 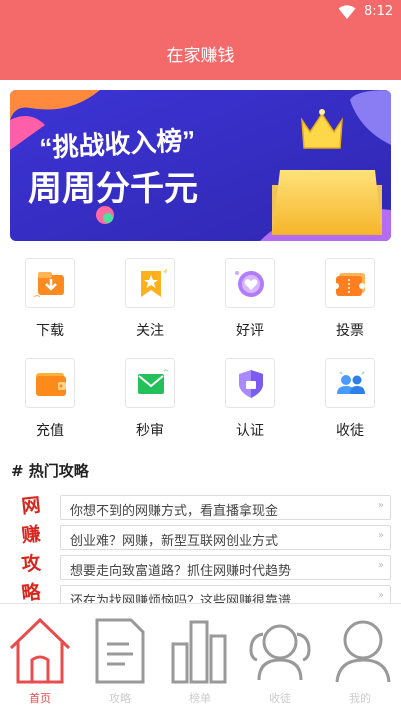 What do you see at coordinates (50, 283) in the screenshot?
I see `download-icon` at bounding box center [50, 283].